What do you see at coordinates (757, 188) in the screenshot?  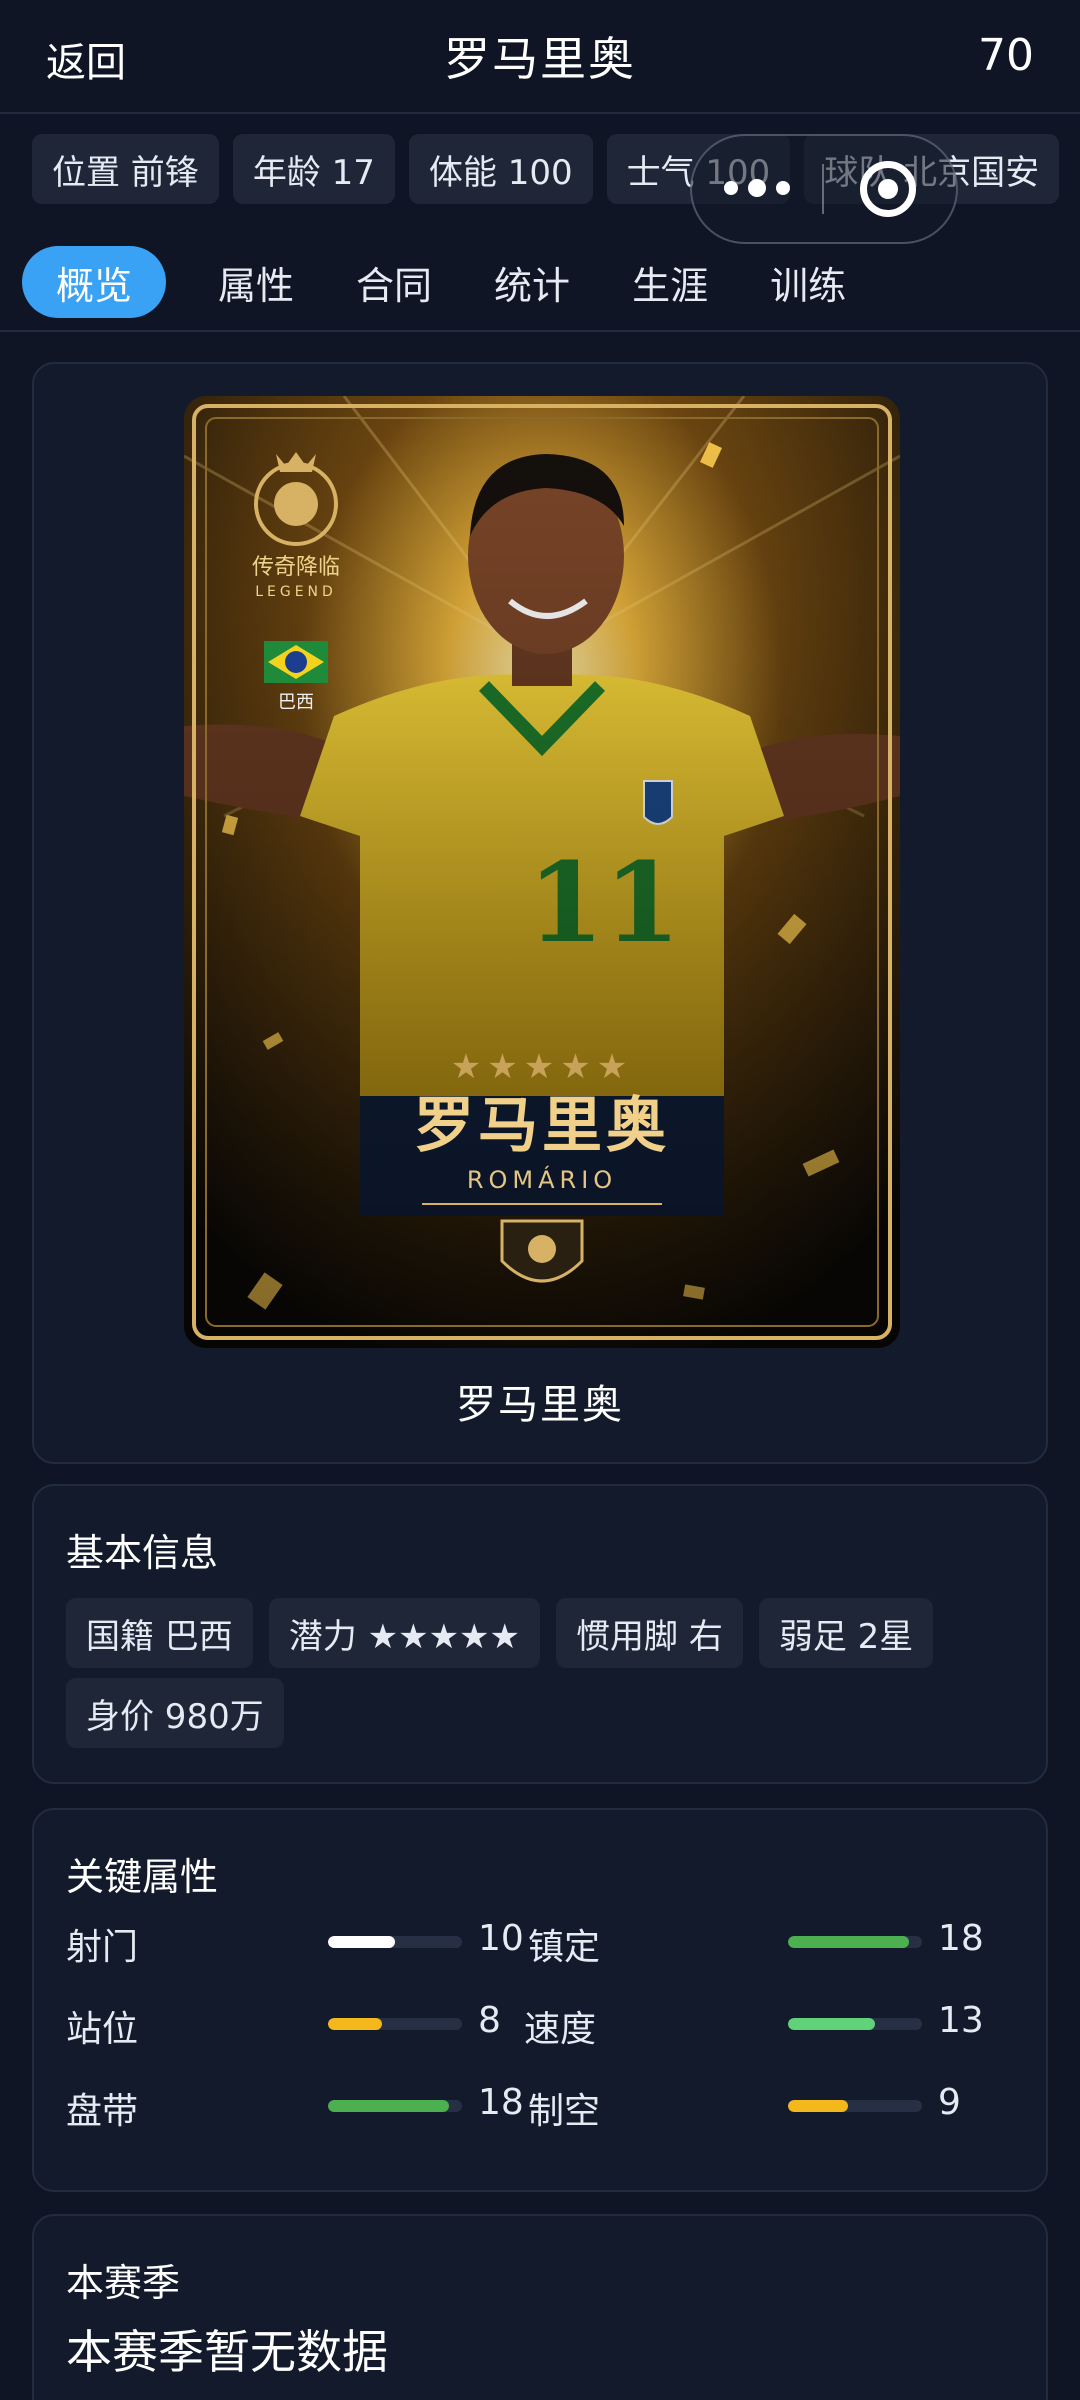 I see `more-menu-icon` at bounding box center [757, 188].